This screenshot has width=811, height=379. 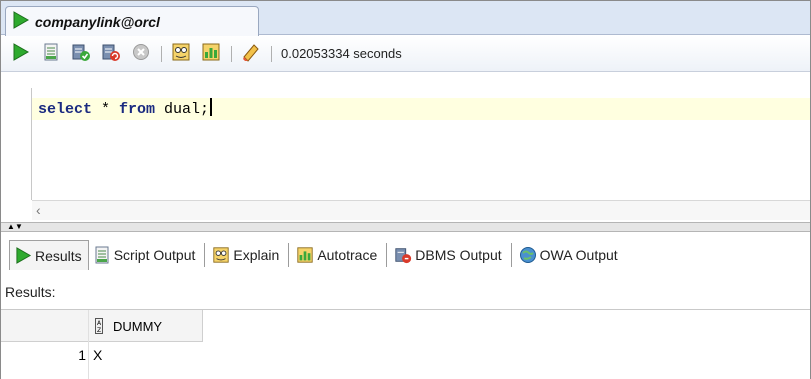 I want to click on column-header-dummy: AZ DUMMY, so click(x=146, y=326).